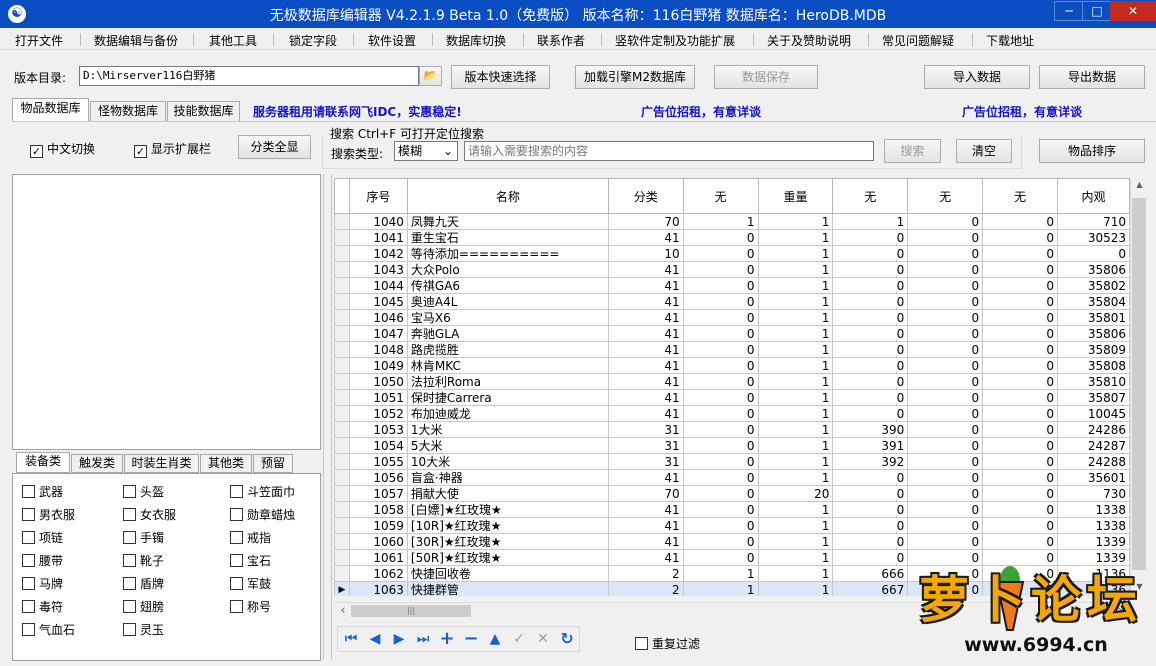 The width and height of the screenshot is (1156, 666). I want to click on table-row: 1040 凤舞九天 70 1 1 1 0 0 710, so click(732, 221).